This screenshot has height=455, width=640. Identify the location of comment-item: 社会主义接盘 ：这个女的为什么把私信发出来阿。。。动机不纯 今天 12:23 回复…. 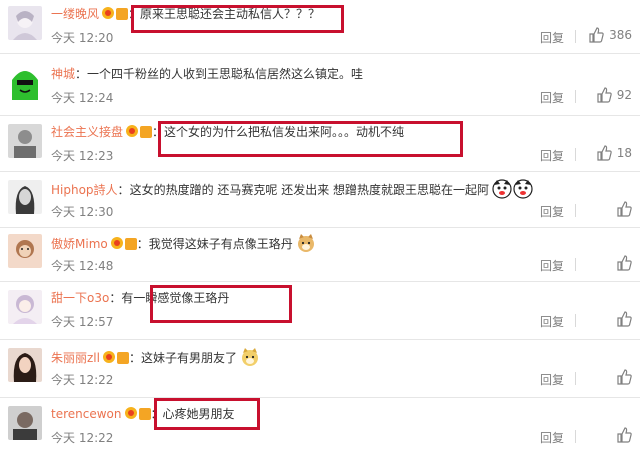
(320, 145).